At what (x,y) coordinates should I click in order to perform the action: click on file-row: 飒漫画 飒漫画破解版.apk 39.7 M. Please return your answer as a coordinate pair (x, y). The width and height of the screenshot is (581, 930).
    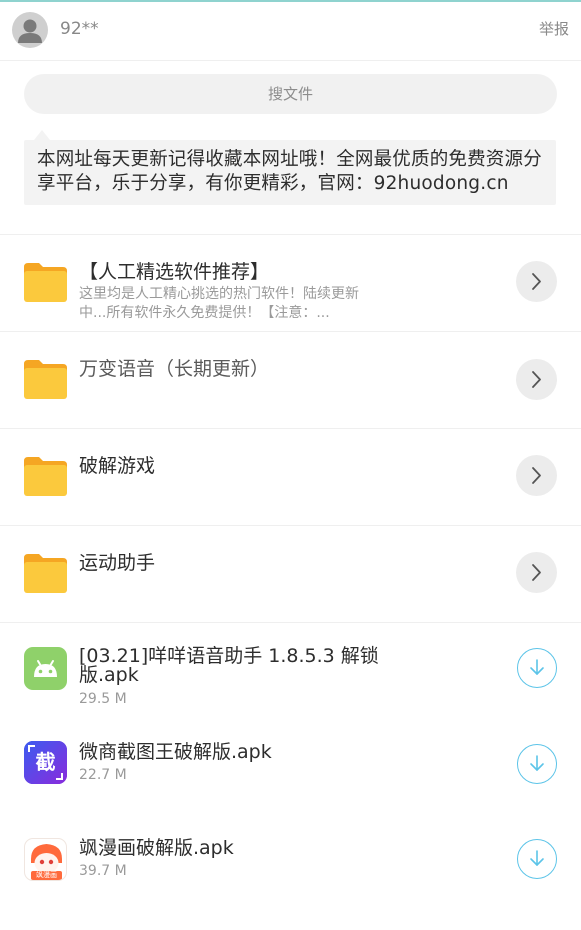
    Looking at the image, I should click on (290, 863).